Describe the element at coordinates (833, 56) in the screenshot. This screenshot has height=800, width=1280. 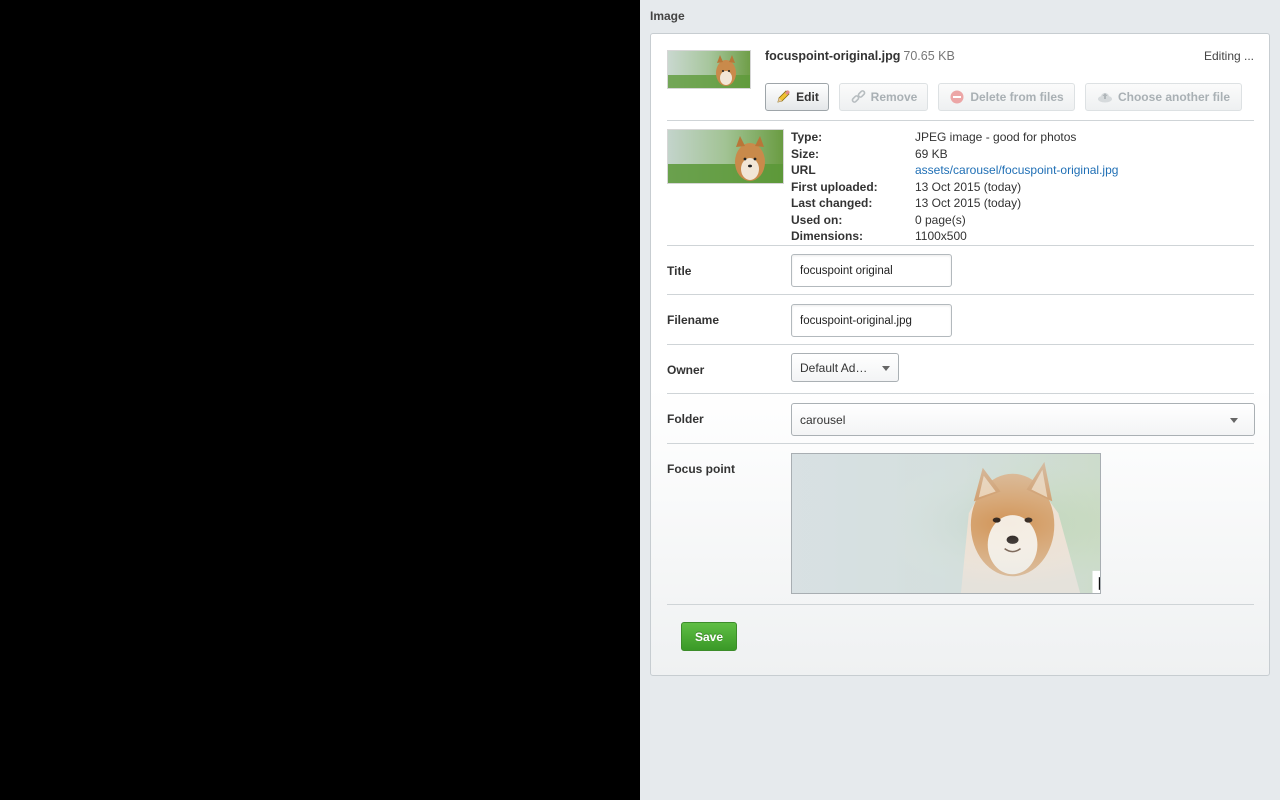
I see `file-name-text: focuspoint-original.jpg` at that location.